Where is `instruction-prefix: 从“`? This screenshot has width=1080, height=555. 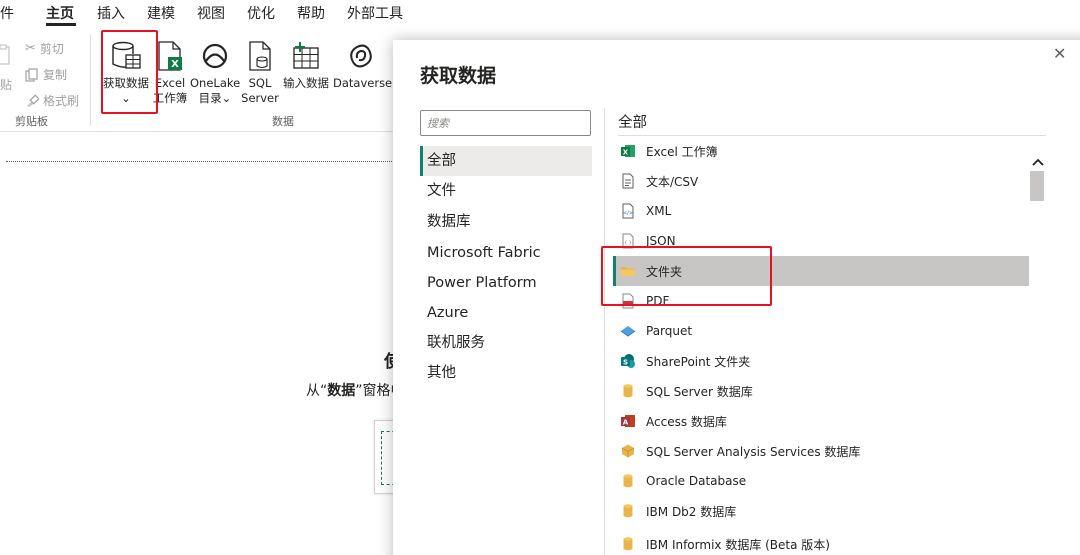 instruction-prefix: 从“ is located at coordinates (317, 391).